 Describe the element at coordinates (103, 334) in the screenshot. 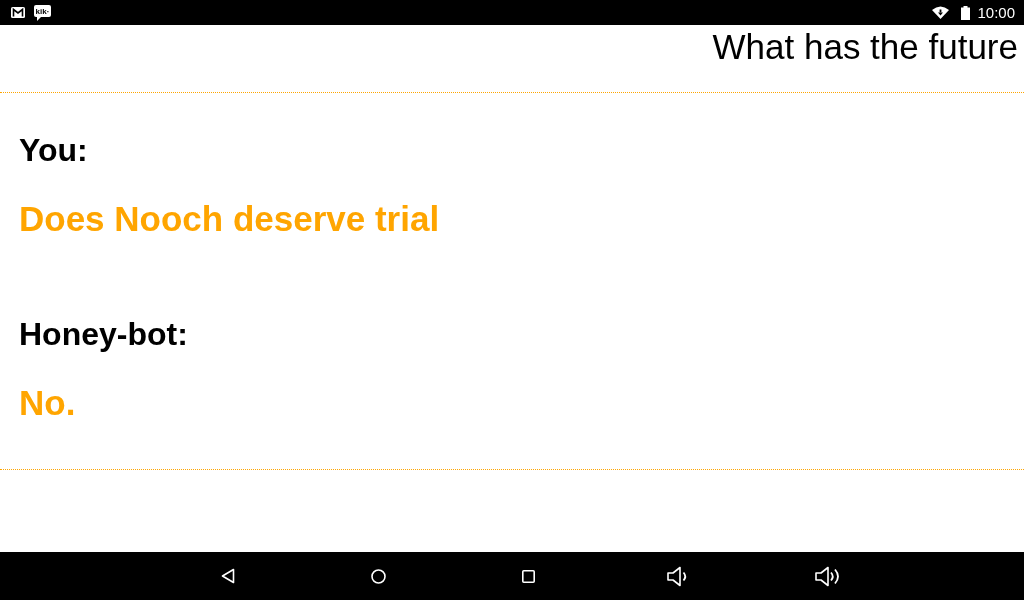

I see `speaker-label: Honey-bot:` at that location.